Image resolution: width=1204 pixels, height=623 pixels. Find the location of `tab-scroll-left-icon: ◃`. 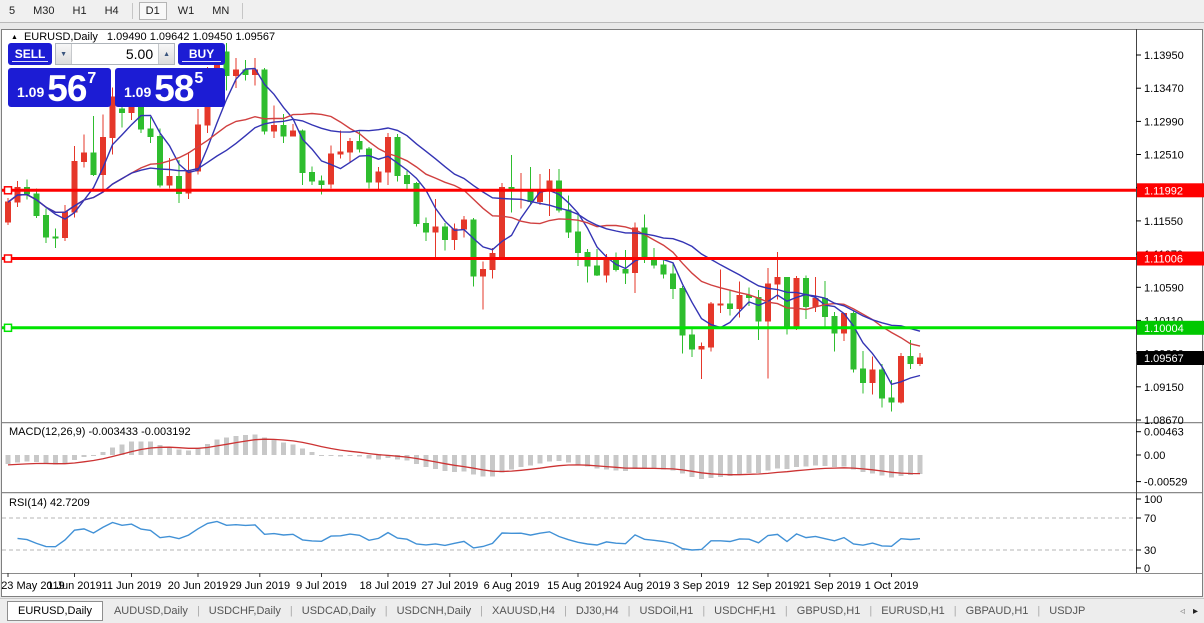

tab-scroll-left-icon: ◃ is located at coordinates (1182, 611).